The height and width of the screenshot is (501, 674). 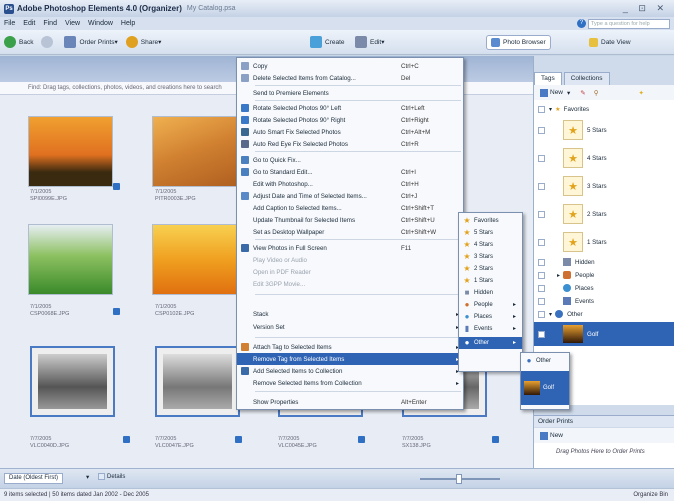 What do you see at coordinates (459, 479) in the screenshot?
I see `zoom-slider-handle` at bounding box center [459, 479].